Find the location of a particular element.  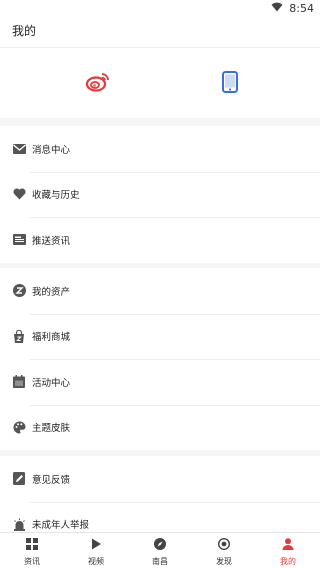

tab-discover: 发现 is located at coordinates (224, 550).